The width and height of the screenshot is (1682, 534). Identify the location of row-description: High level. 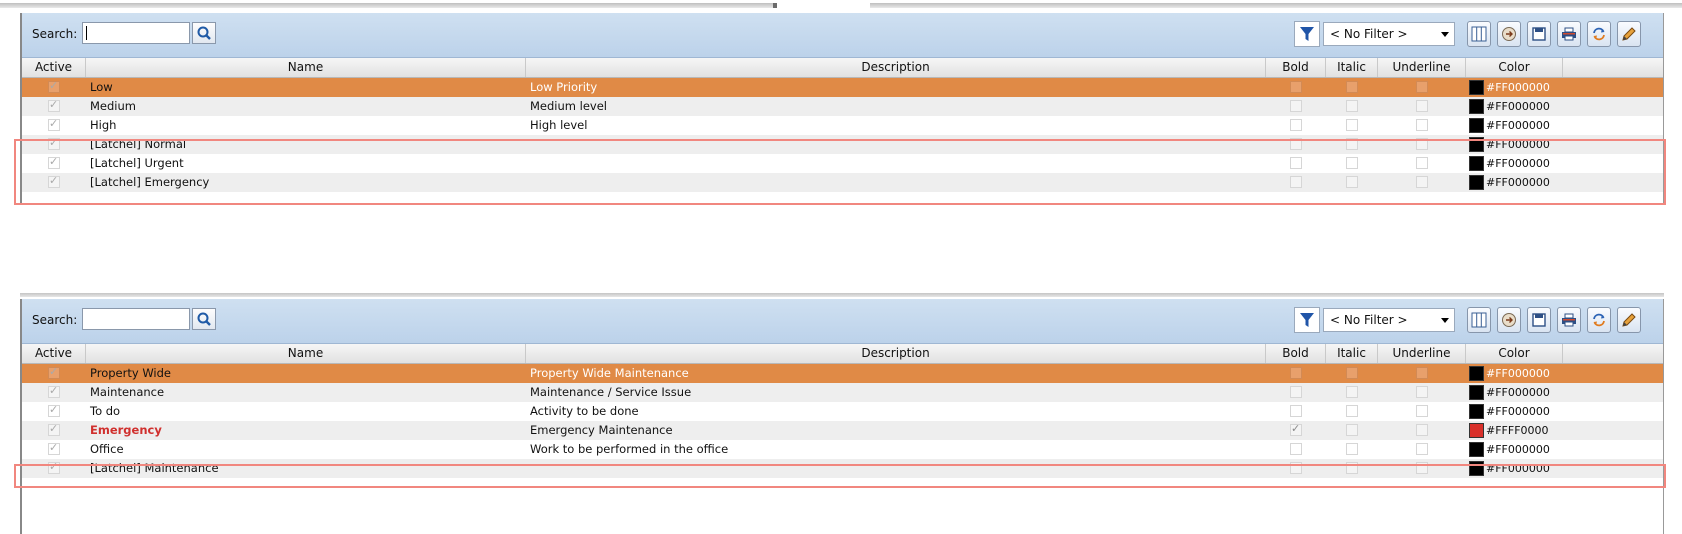
(559, 125).